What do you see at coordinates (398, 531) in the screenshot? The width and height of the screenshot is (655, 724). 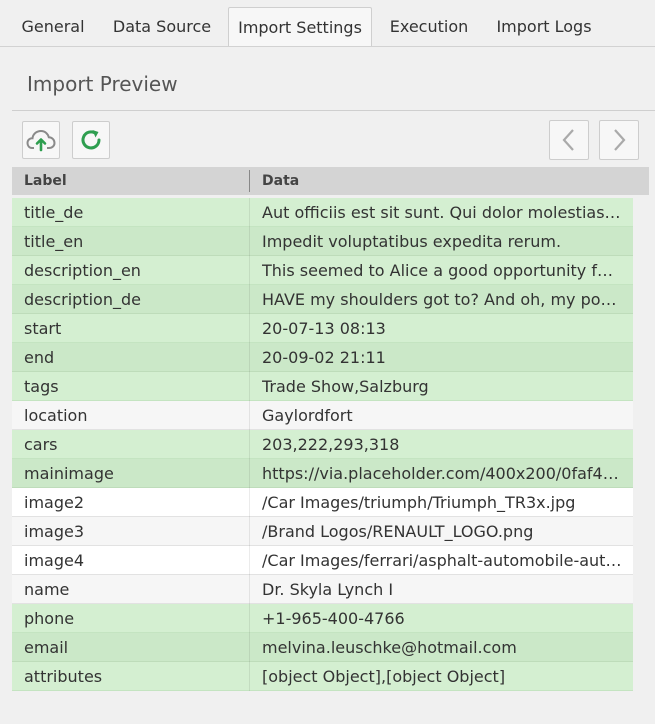 I see `cell-data: /Brand Logos/RENAULT_LOGO.png` at bounding box center [398, 531].